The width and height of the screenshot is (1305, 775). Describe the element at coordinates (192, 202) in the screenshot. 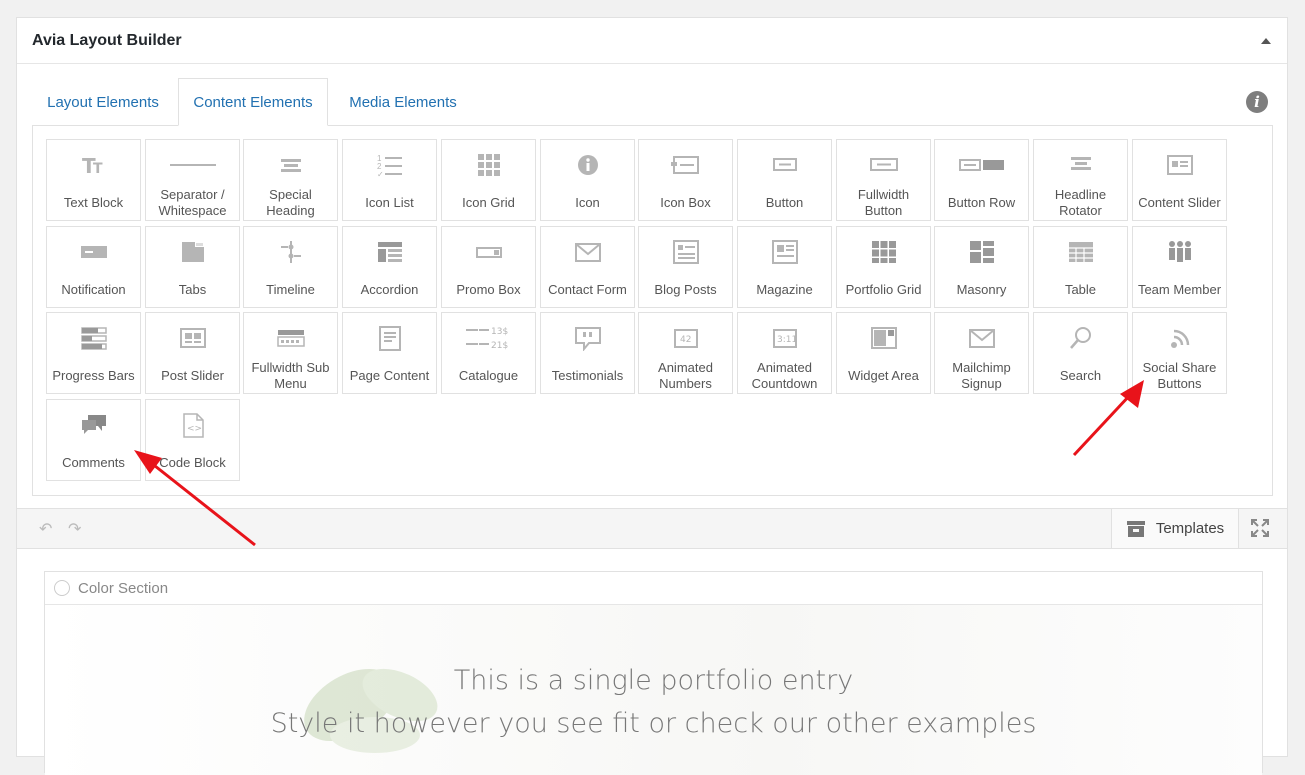

I see `element-tile-label: Separator / Whitespace` at that location.